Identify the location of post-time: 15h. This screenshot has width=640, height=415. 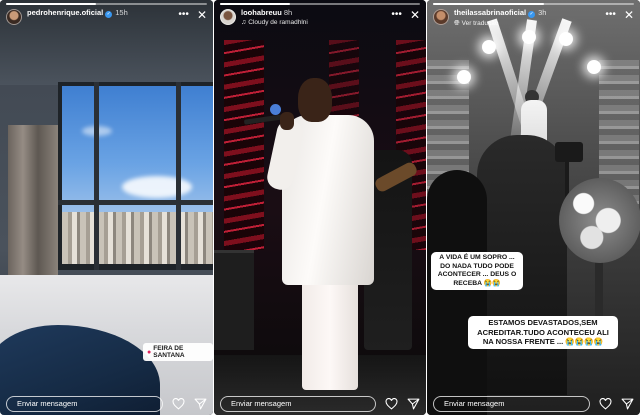
(121, 12).